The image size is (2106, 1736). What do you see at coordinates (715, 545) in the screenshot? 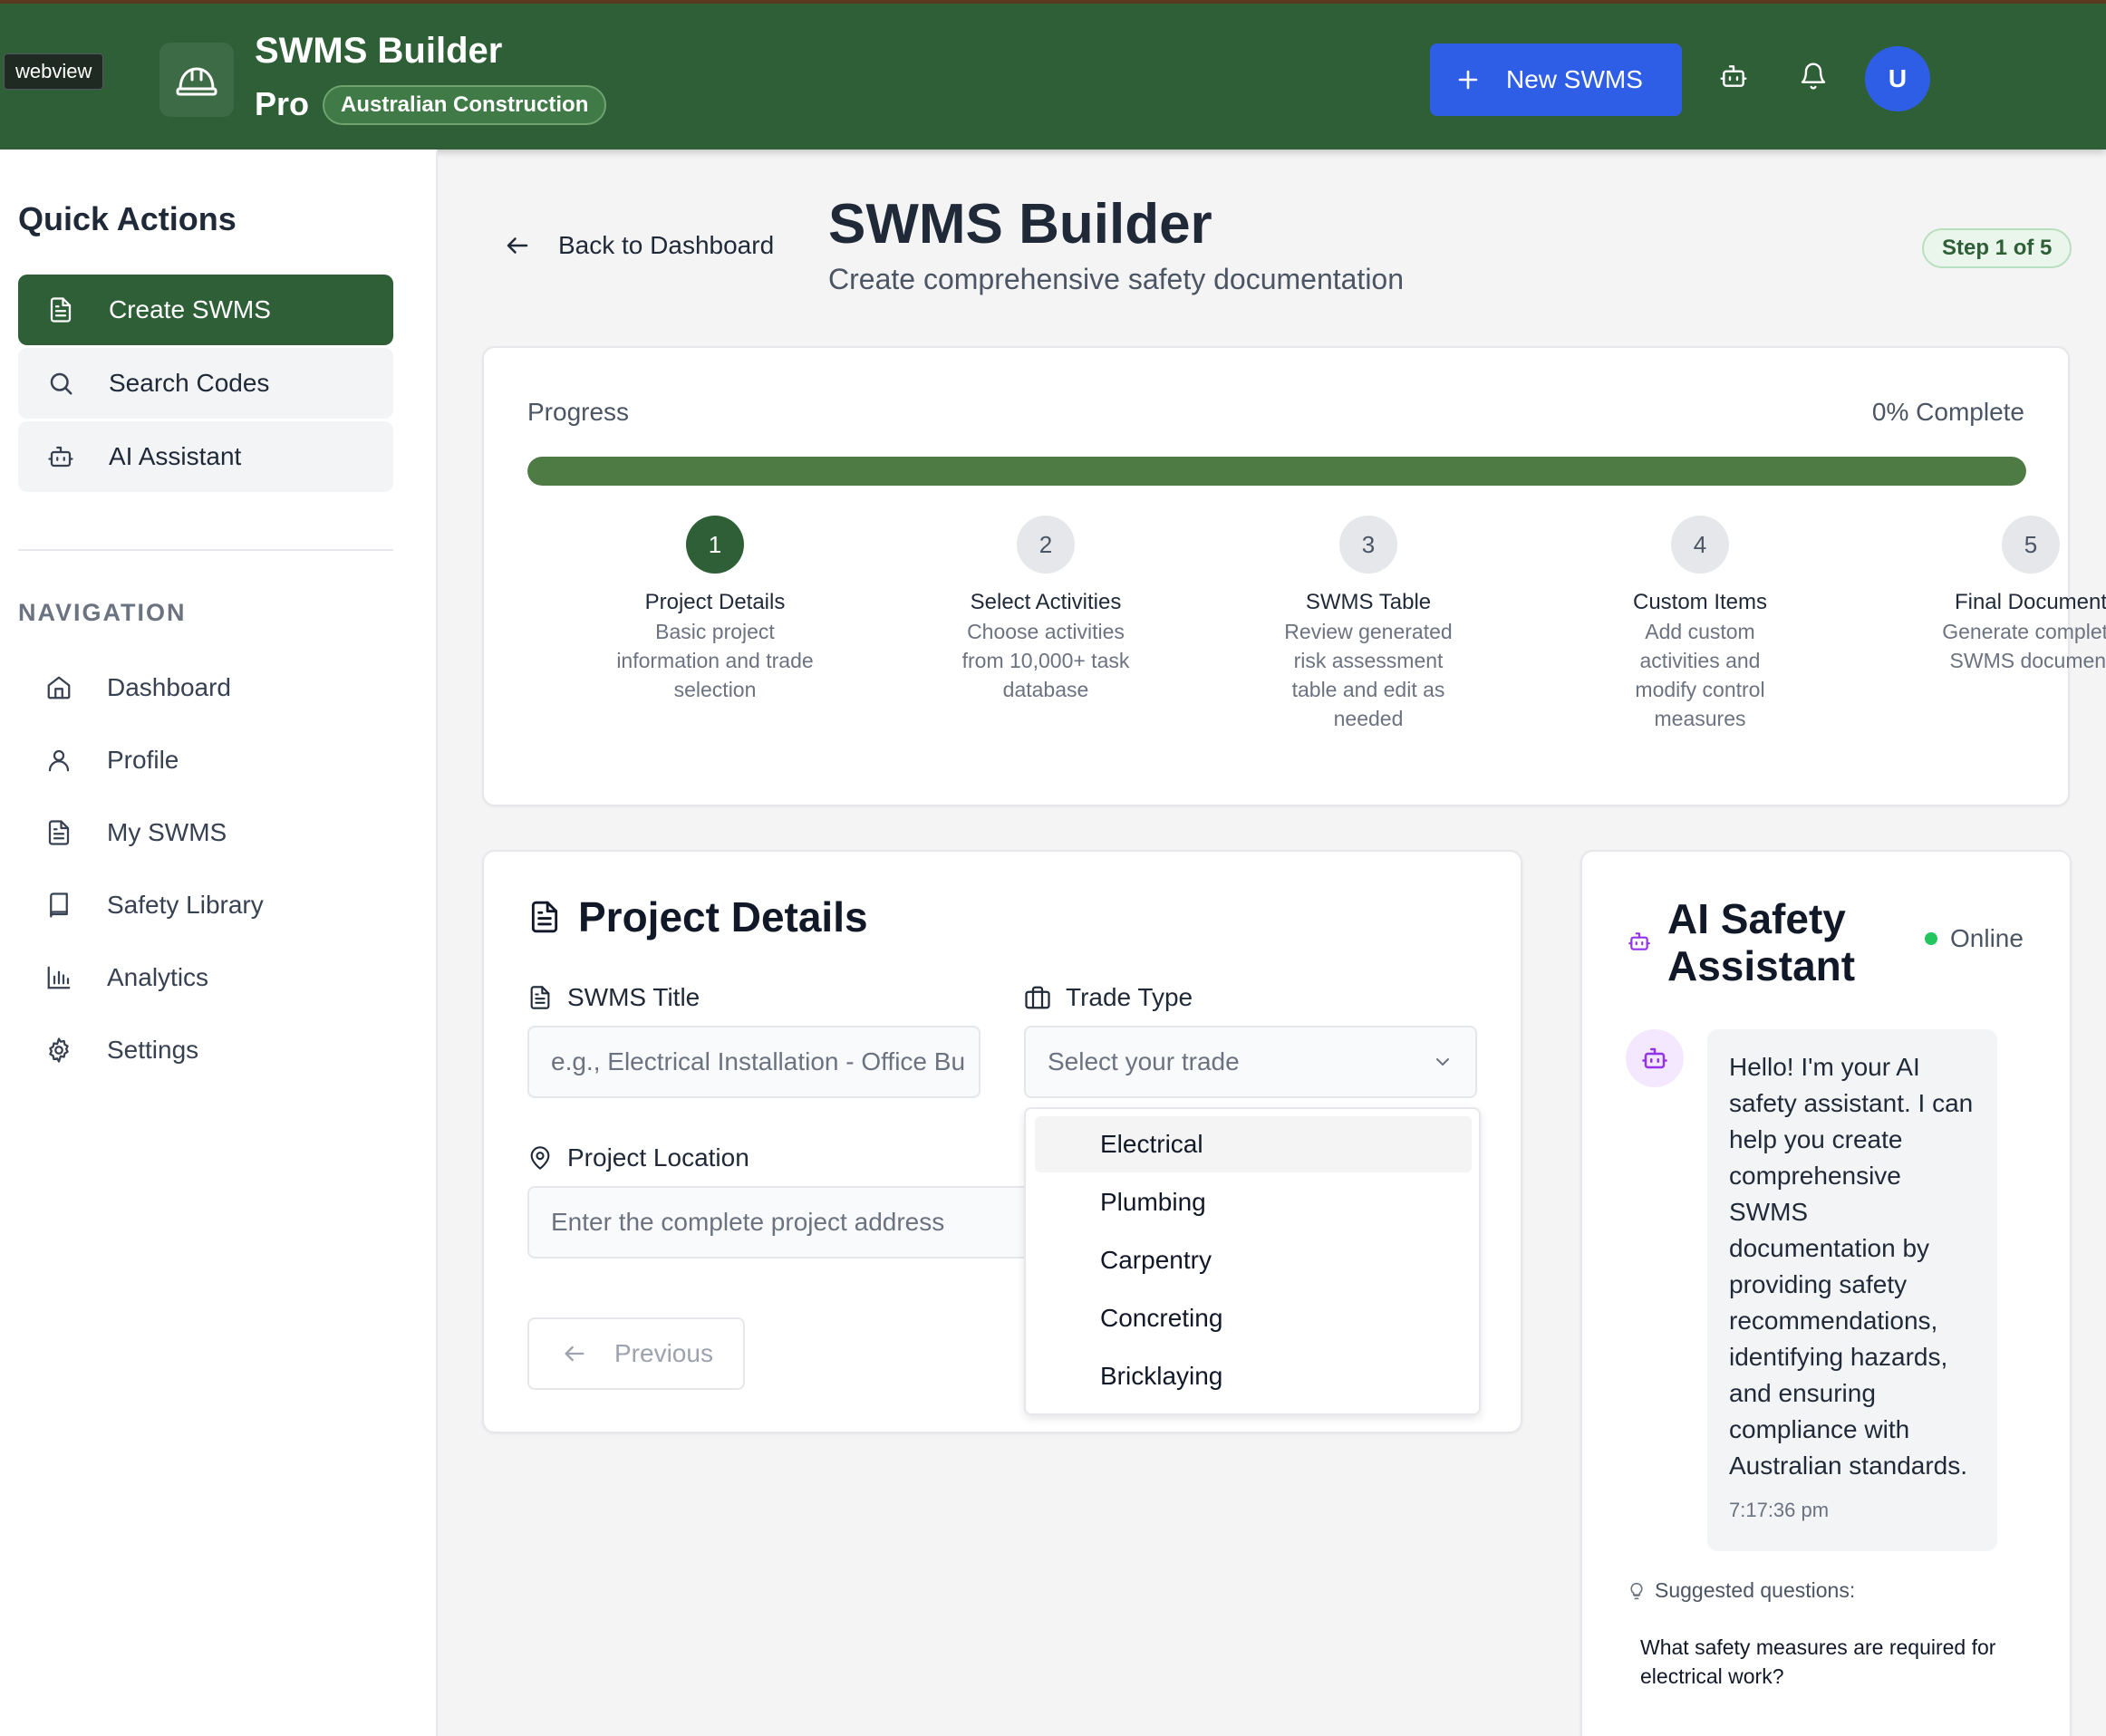
I see `step-number: 1` at bounding box center [715, 545].